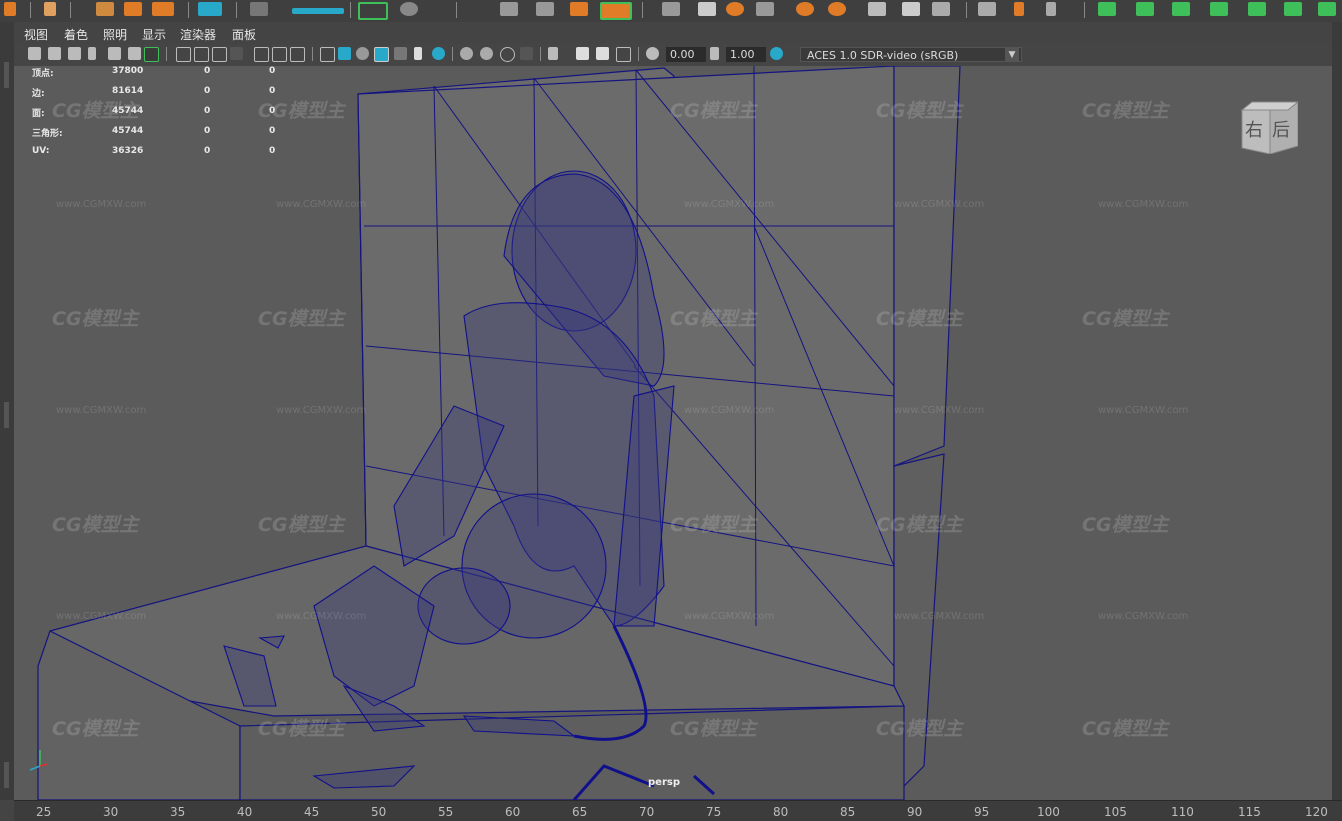 The width and height of the screenshot is (1342, 821). Describe the element at coordinates (507, 54) in the screenshot. I see `anti-aliasing-icon` at that location.